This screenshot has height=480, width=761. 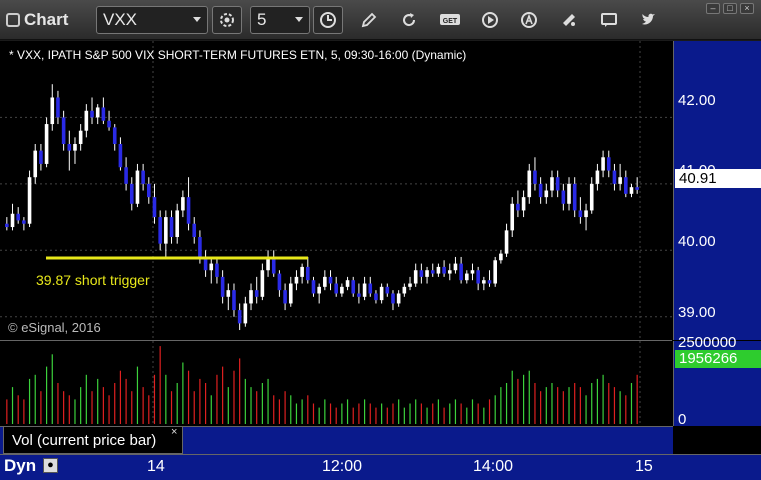 What do you see at coordinates (174, 432) in the screenshot?
I see `close-study-icon: ×` at bounding box center [174, 432].